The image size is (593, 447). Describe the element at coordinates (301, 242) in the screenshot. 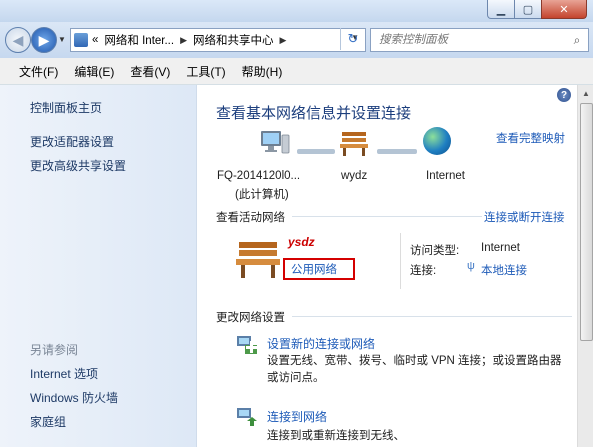

I see `network-name-redacted: ysdz` at that location.